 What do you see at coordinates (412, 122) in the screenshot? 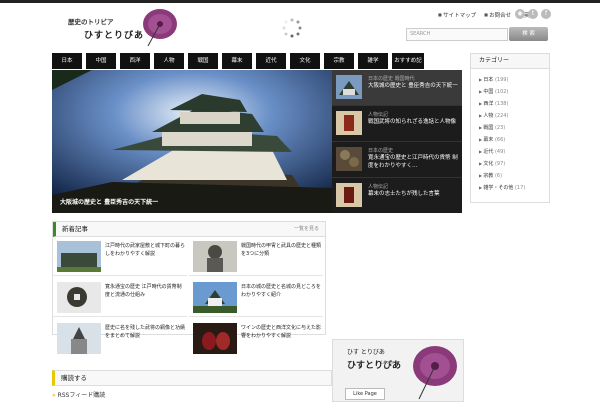
I see `slide-title: 戦国武将の知られざる逸話と人物像` at bounding box center [412, 122].